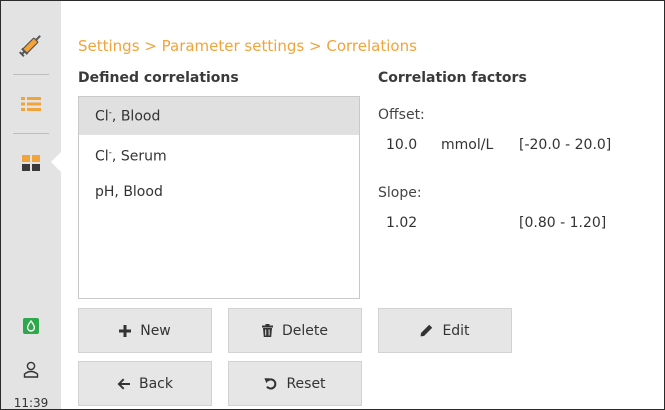 This screenshot has height=410, width=665. I want to click on plus-icon, so click(125, 330).